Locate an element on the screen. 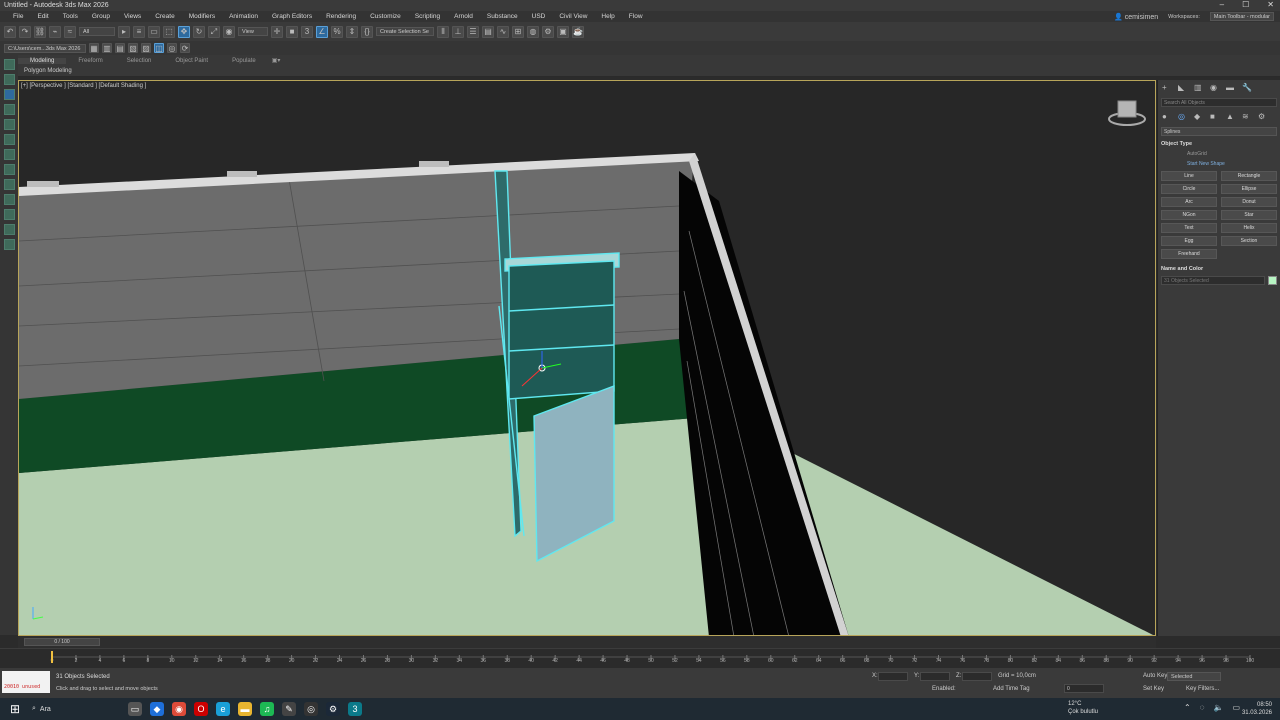  spinner-snap-icon: ⇕ is located at coordinates (352, 31).